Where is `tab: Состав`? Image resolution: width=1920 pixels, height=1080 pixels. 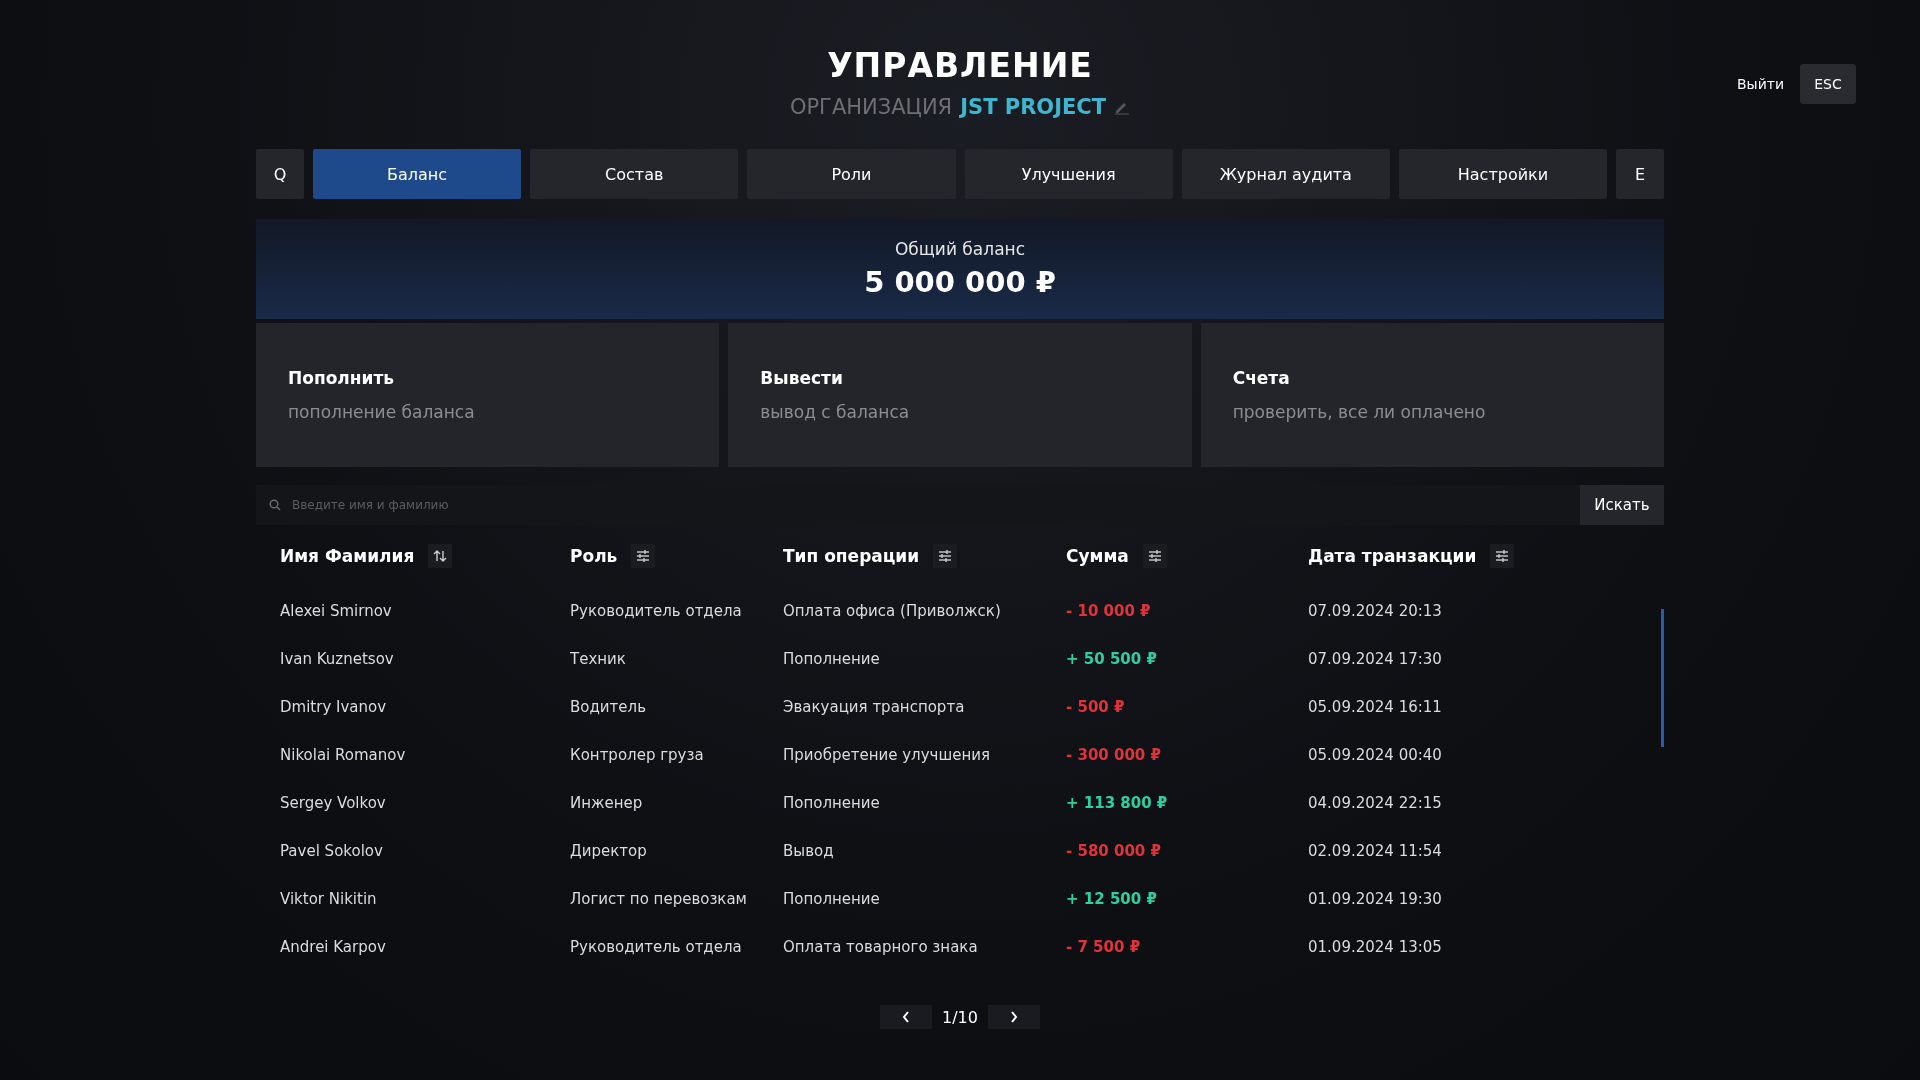 tab: Состав is located at coordinates (634, 174).